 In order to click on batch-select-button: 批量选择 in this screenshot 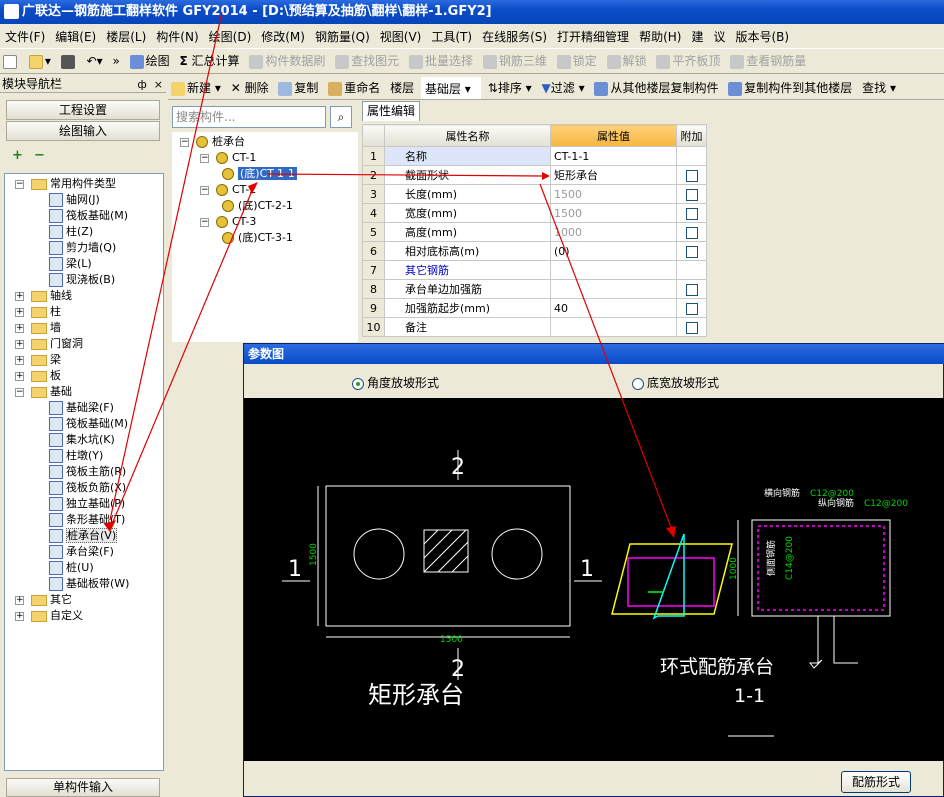, I will do `click(441, 61)`.